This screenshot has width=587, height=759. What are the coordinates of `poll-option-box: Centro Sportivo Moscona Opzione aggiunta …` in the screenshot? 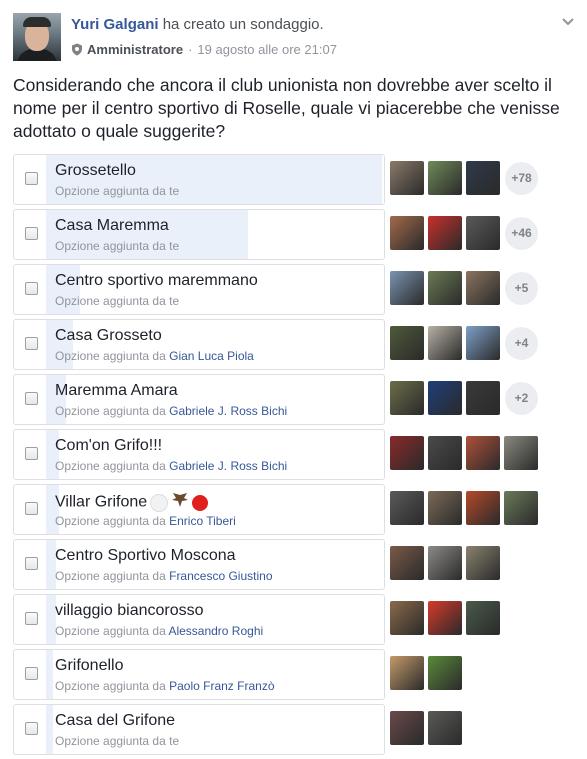 It's located at (199, 564).